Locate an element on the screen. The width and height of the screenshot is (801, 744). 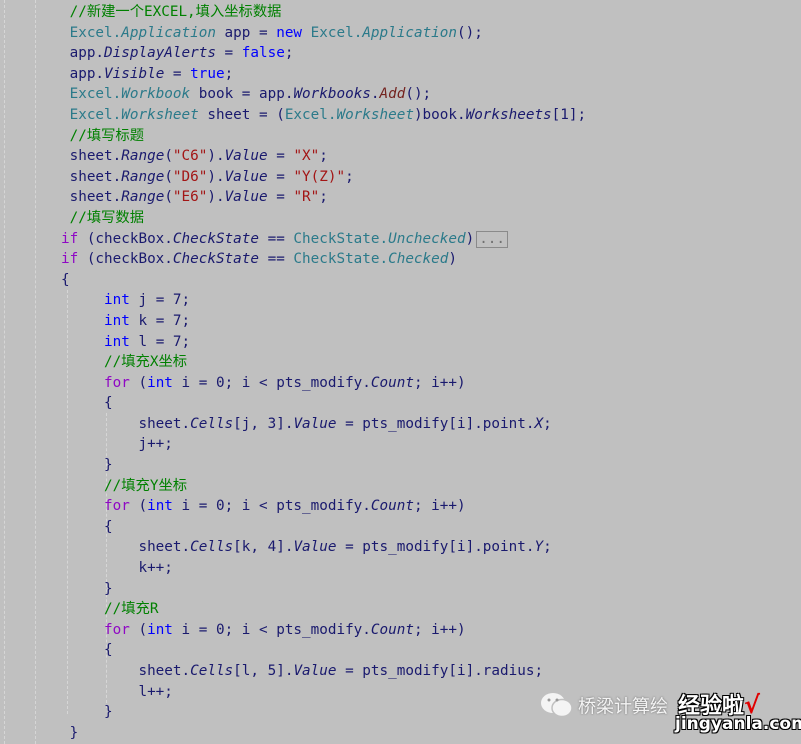
code-token: ). is located at coordinates (216, 156).